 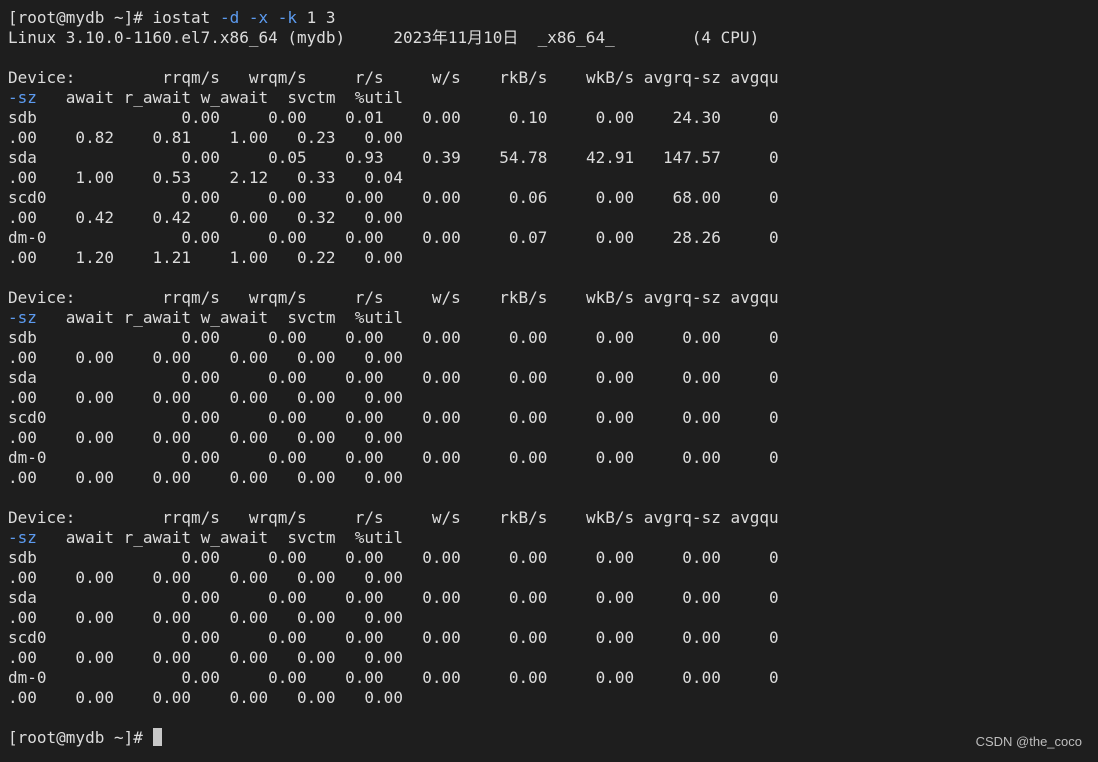 I want to click on cursor, so click(x=157, y=737).